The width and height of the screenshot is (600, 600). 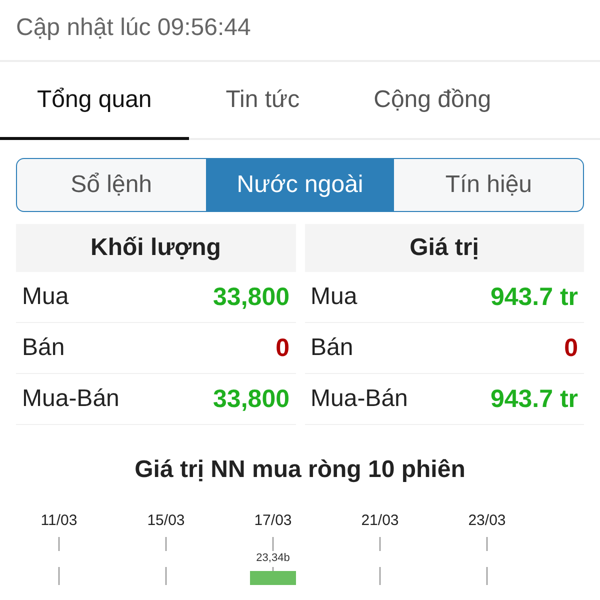 What do you see at coordinates (300, 470) in the screenshot?
I see `chart-title: Giá trị NN mua ròng 10 phiên` at bounding box center [300, 470].